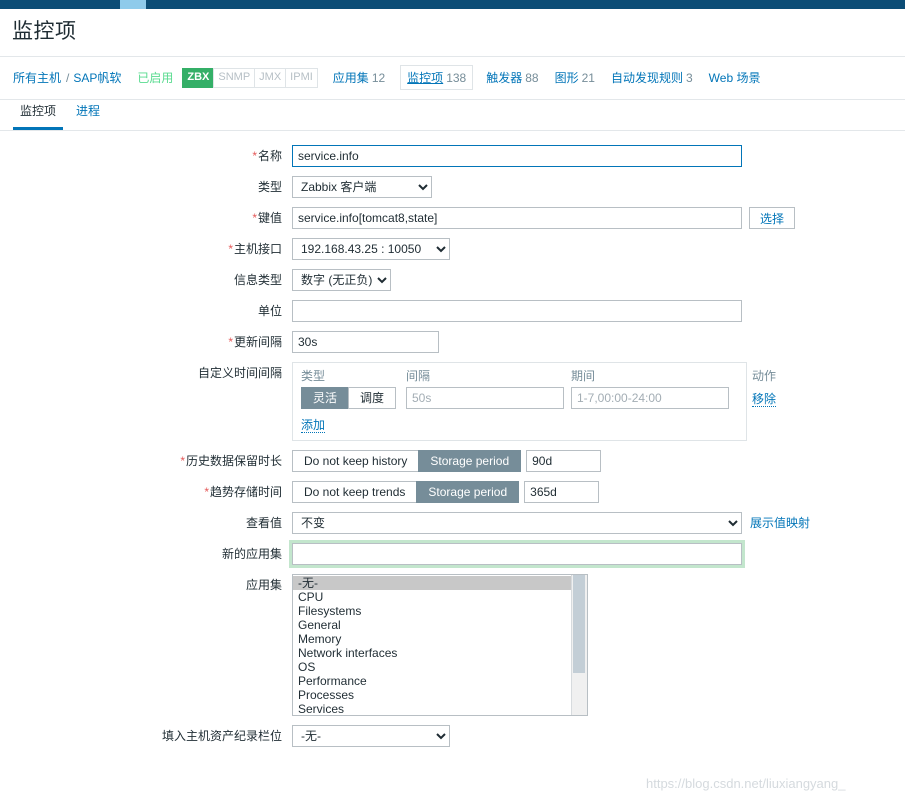 The height and width of the screenshot is (802, 905). Describe the element at coordinates (432, 583) in the screenshot. I see `application-option-none: -无-` at that location.